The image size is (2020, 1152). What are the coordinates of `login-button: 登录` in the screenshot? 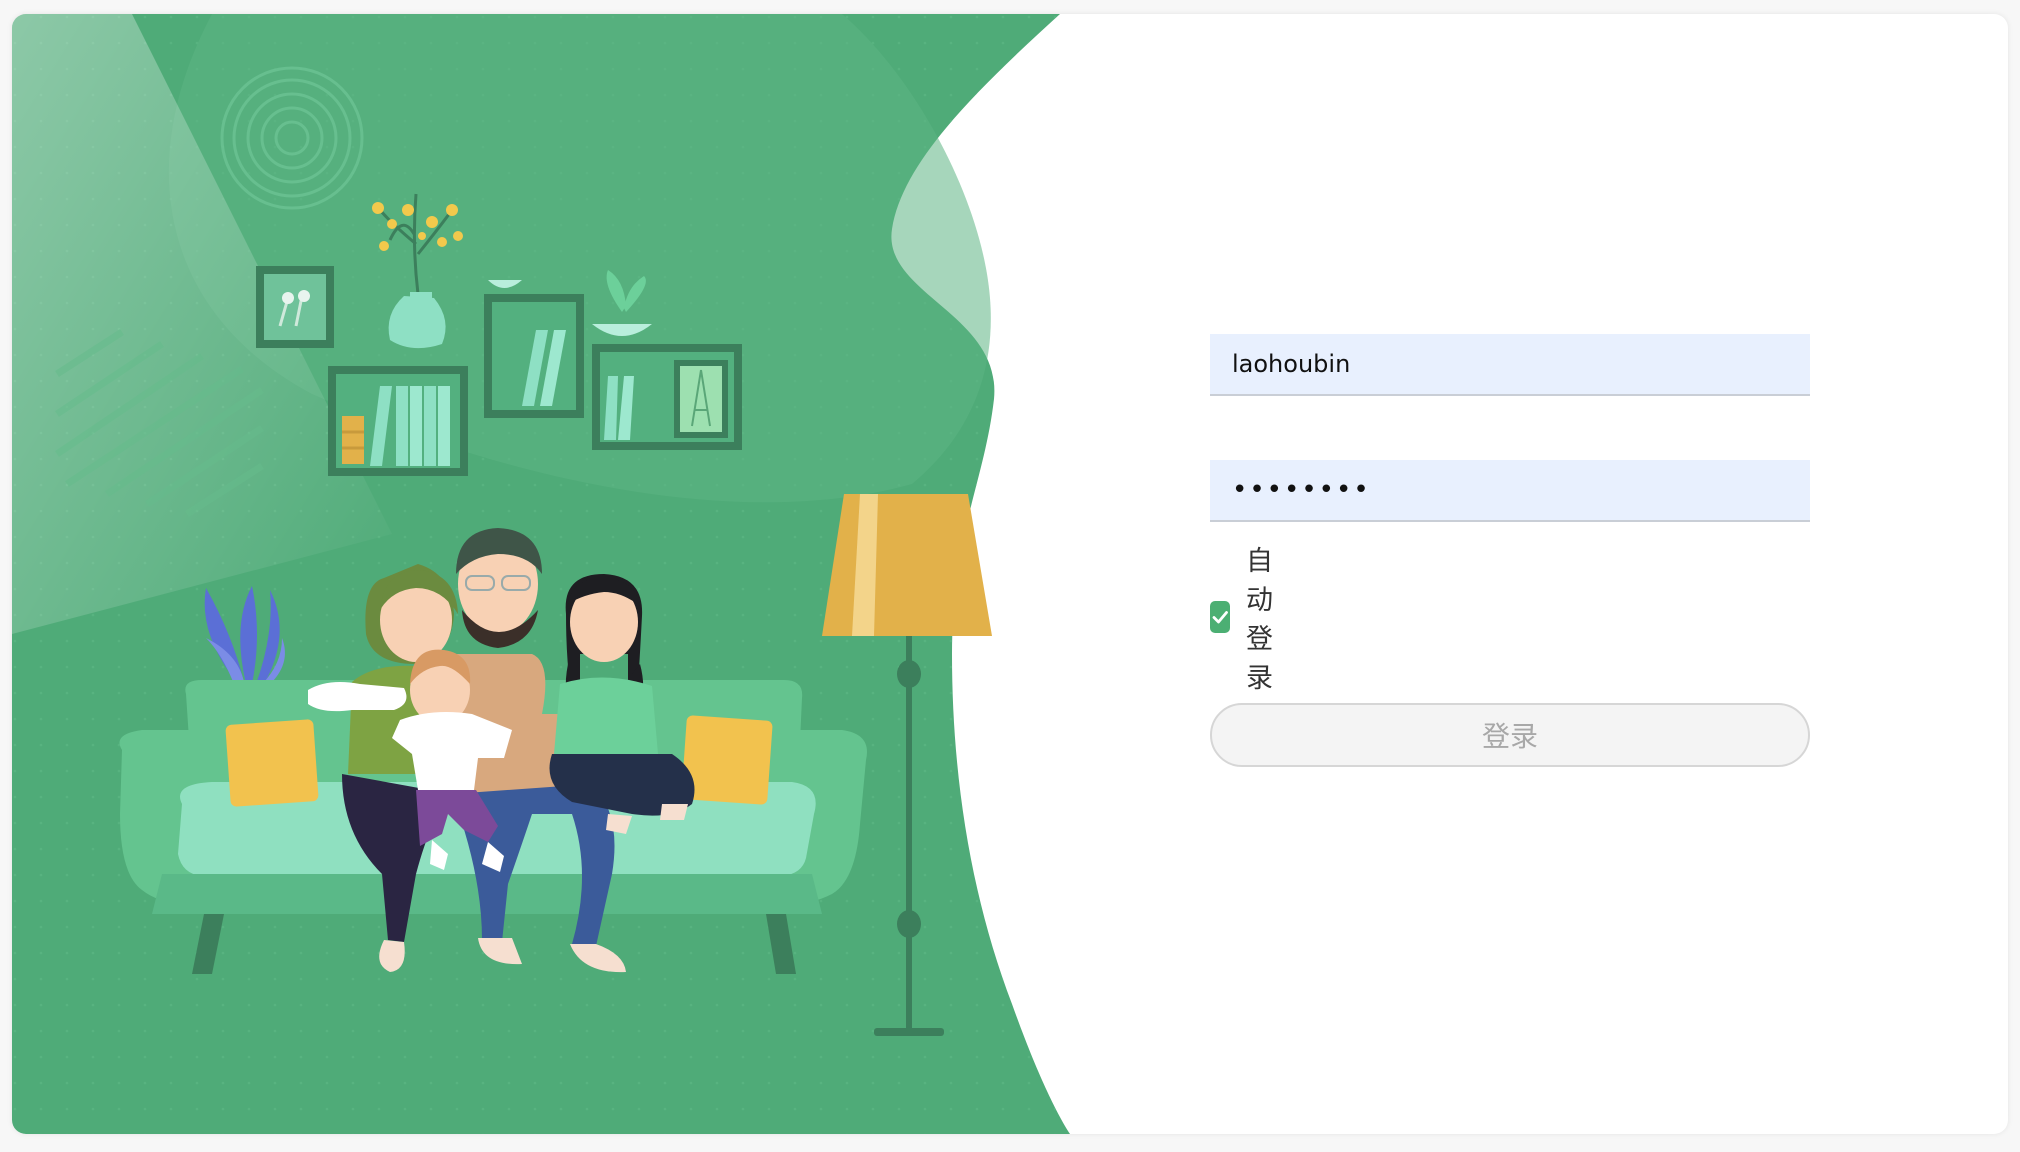 It's located at (1510, 735).